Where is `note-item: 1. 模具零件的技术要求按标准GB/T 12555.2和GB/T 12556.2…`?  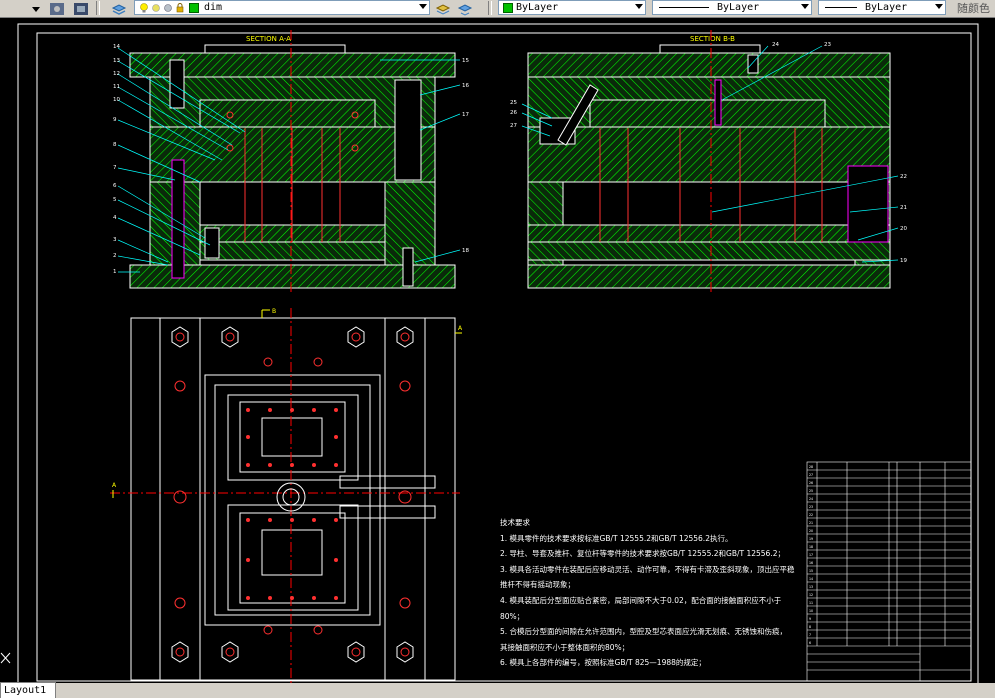 note-item: 1. 模具零件的技术要求按标准GB/T 12555.2和GB/T 12556.2… is located at coordinates (616, 538).